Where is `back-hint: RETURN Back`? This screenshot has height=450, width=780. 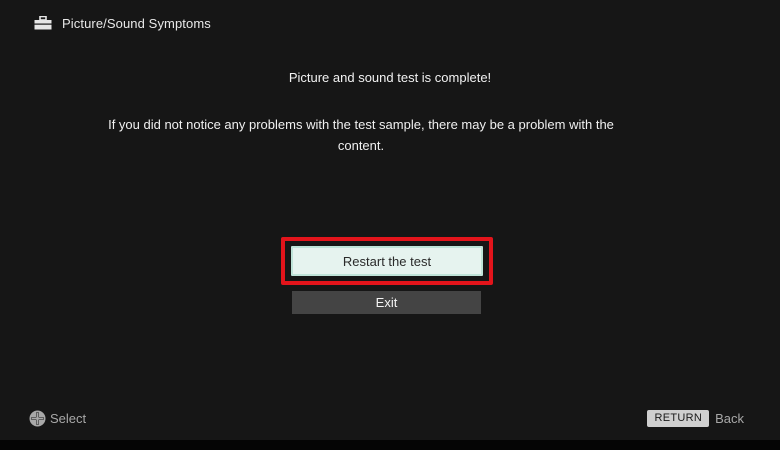 back-hint: RETURN Back is located at coordinates (695, 418).